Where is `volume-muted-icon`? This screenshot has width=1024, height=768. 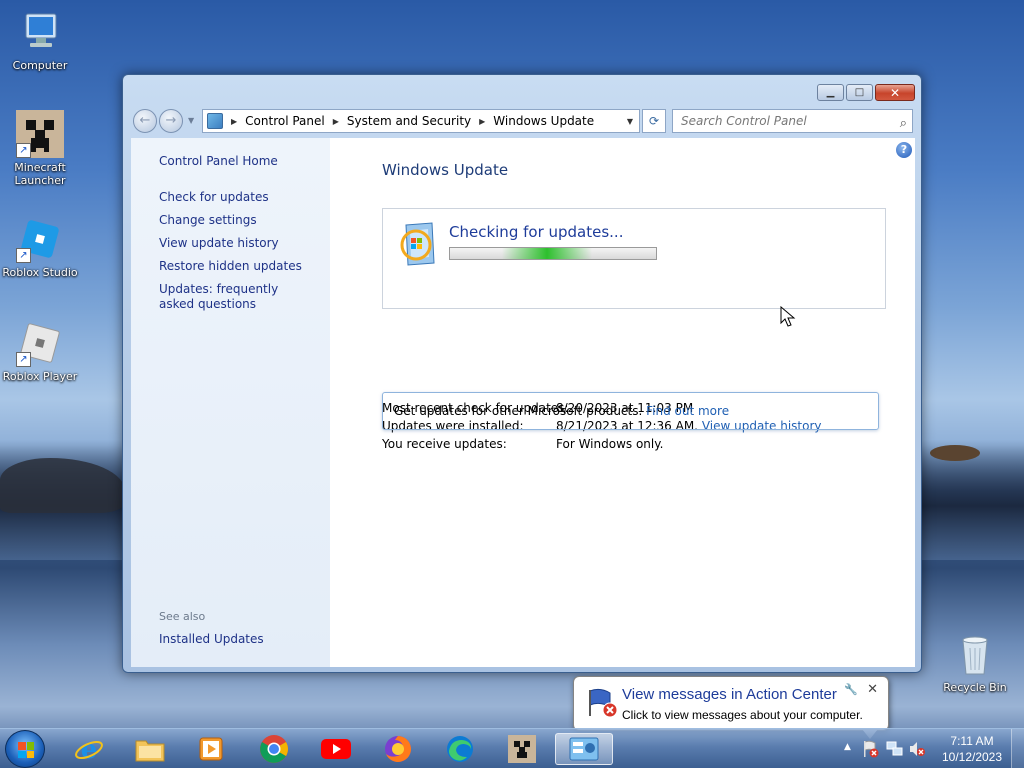 volume-muted-icon is located at coordinates (917, 749).